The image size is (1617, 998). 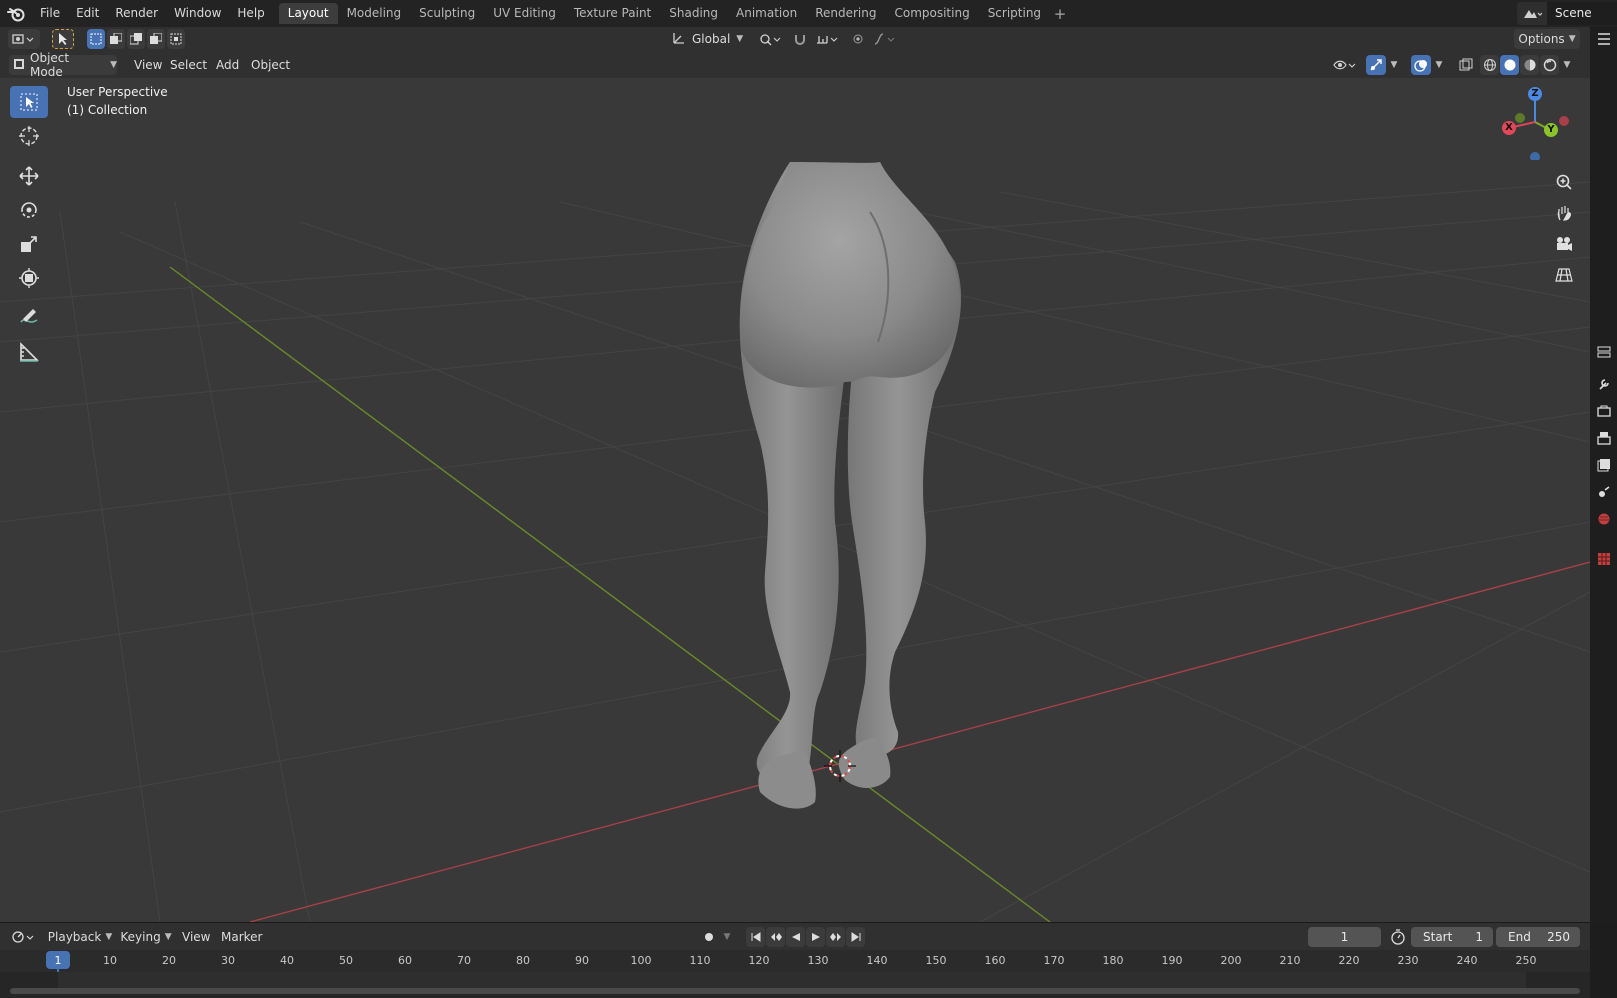 I want to click on keying-set-dropdown: ▼, so click(x=727, y=937).